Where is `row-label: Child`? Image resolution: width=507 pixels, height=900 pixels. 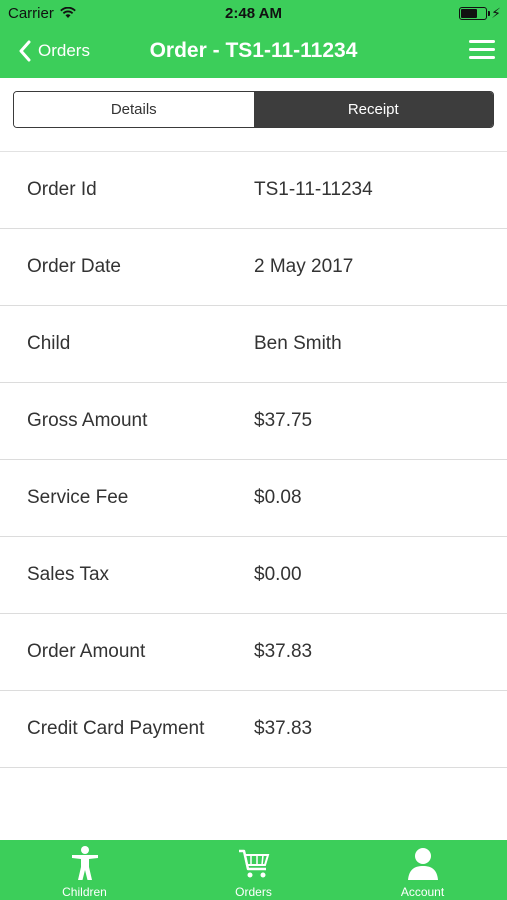
row-label: Child is located at coordinates (49, 343).